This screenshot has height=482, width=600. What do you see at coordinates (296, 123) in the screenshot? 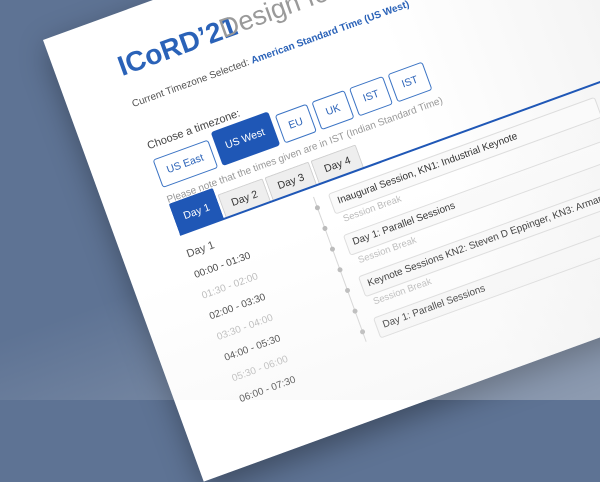
I see `tz-button-eu: EU` at bounding box center [296, 123].